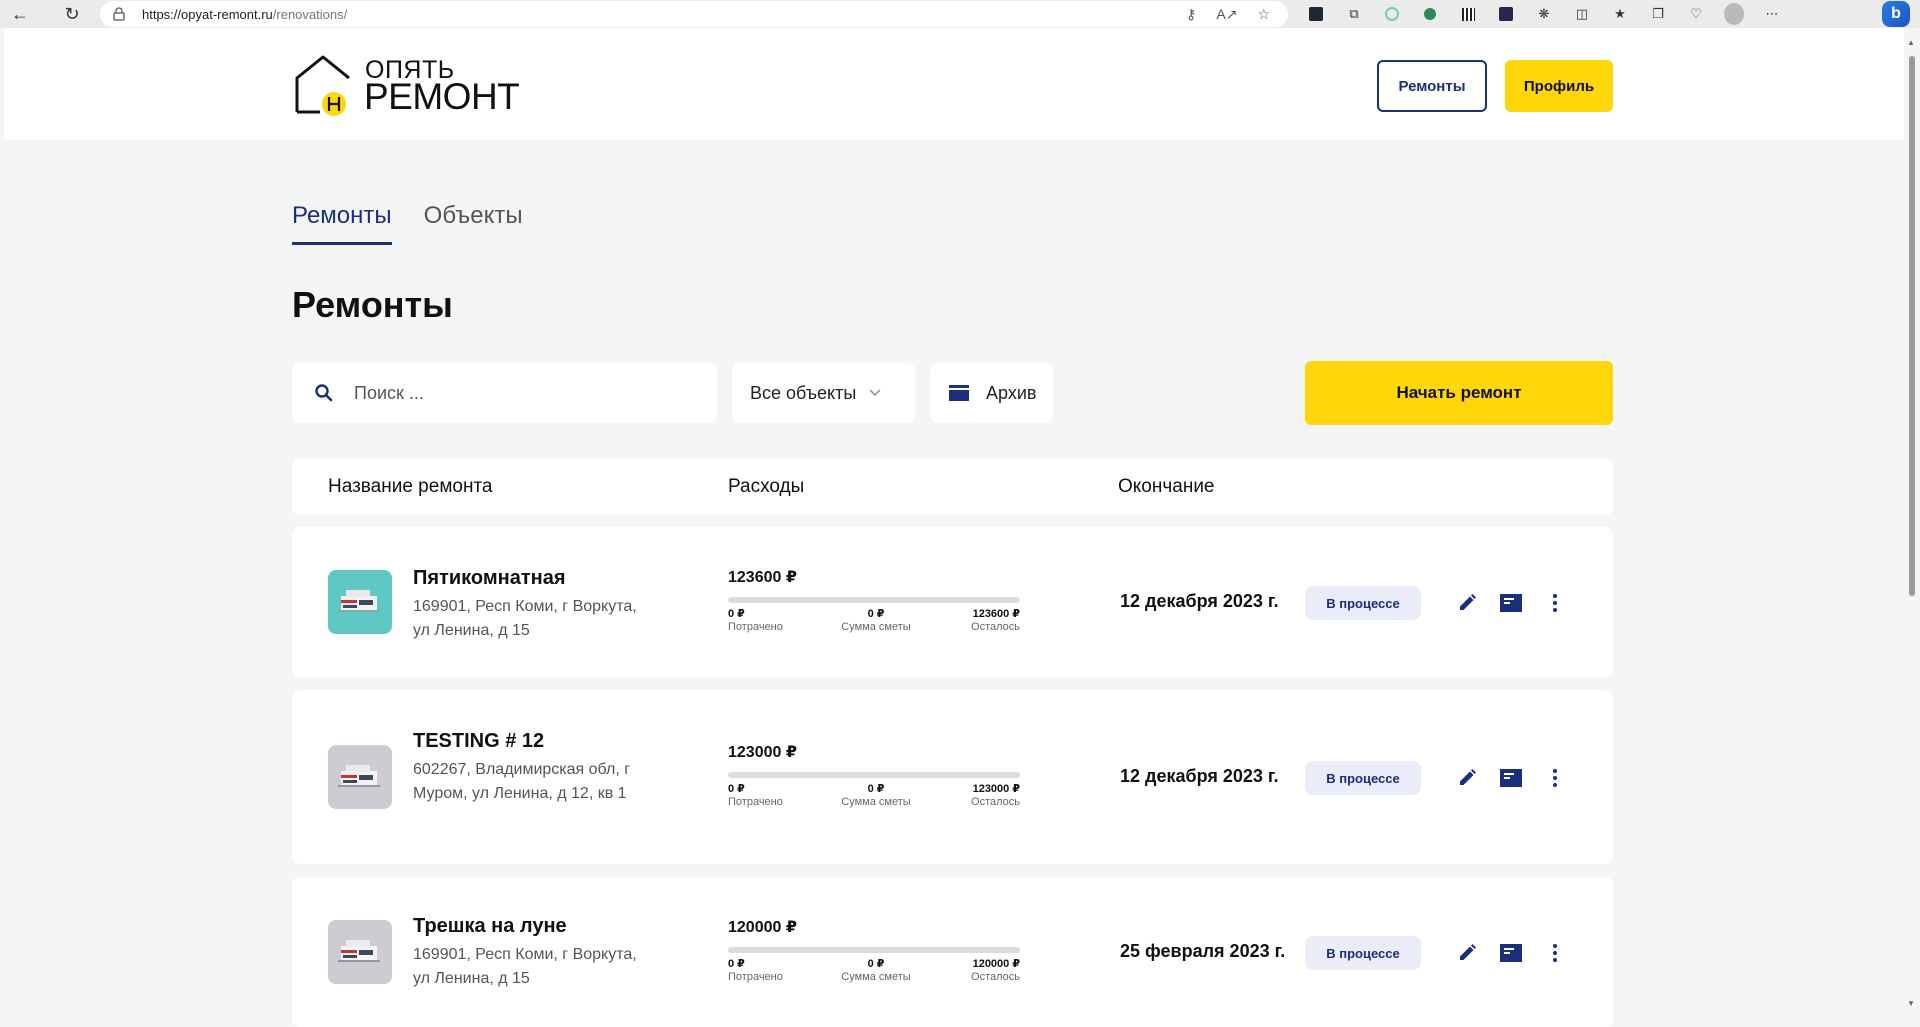 This screenshot has width=1920, height=1027. What do you see at coordinates (1226, 14) in the screenshot?
I see `read-aloud-icon: A↗` at bounding box center [1226, 14].